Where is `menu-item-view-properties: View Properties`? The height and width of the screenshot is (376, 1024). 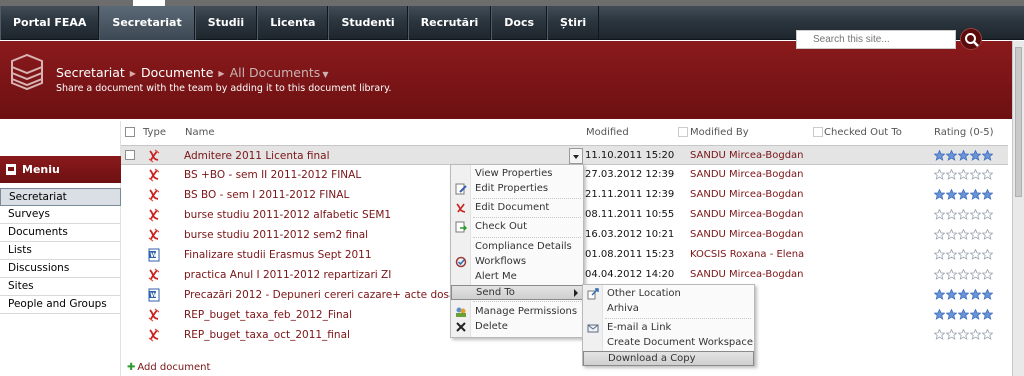
menu-item-view-properties: View Properties is located at coordinates (517, 174).